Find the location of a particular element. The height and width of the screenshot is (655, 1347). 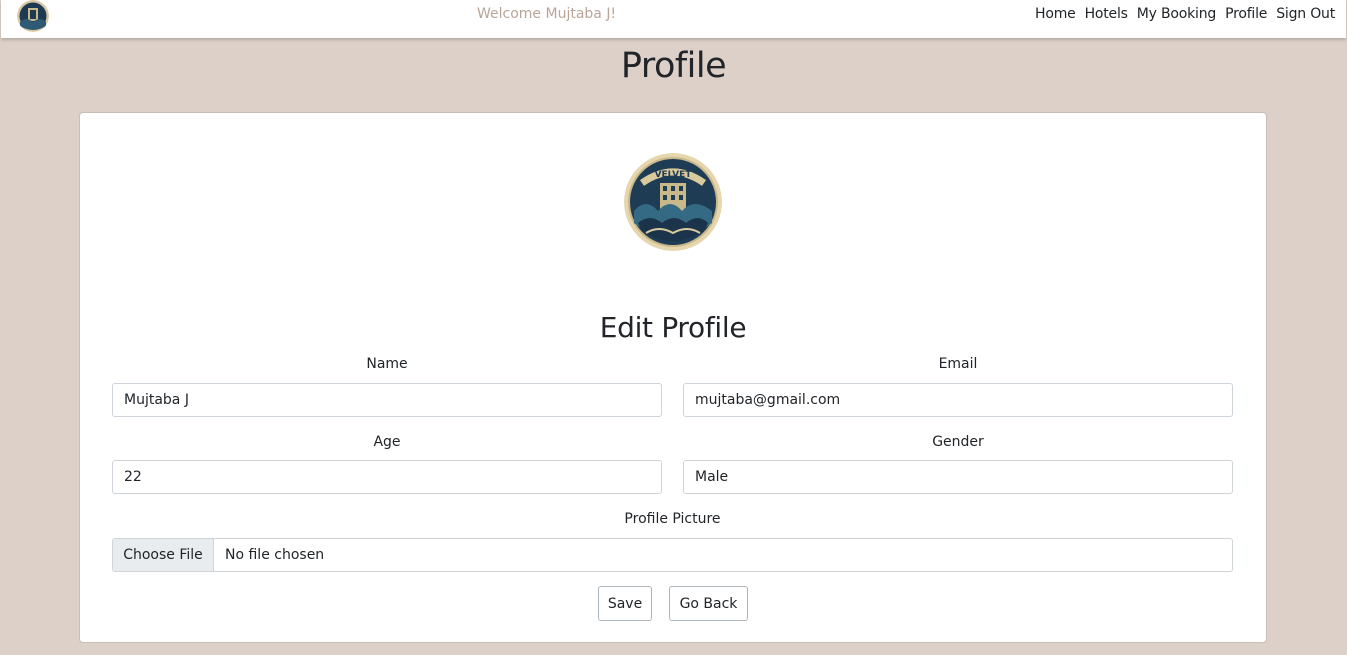

velvet-logo-icon: VELVET is located at coordinates (673, 202).